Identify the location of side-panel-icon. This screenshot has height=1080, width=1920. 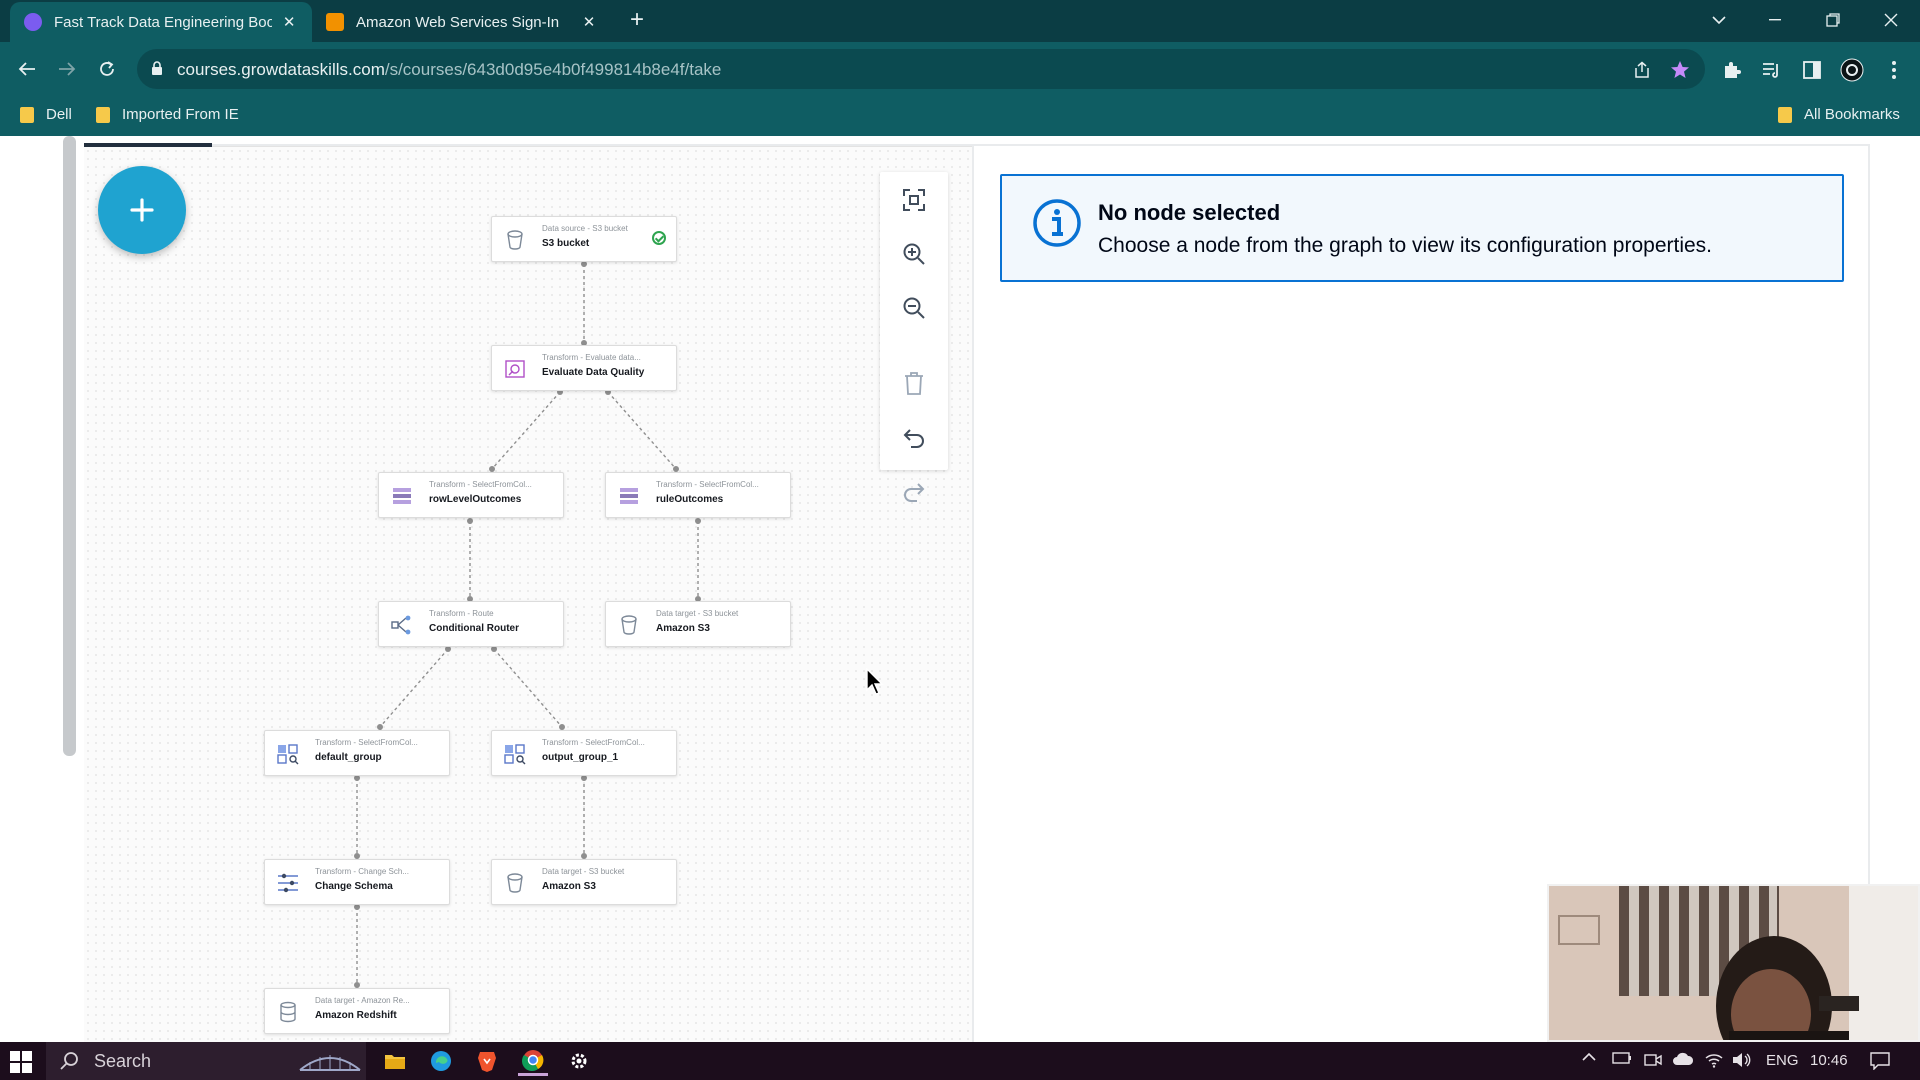
(1812, 70).